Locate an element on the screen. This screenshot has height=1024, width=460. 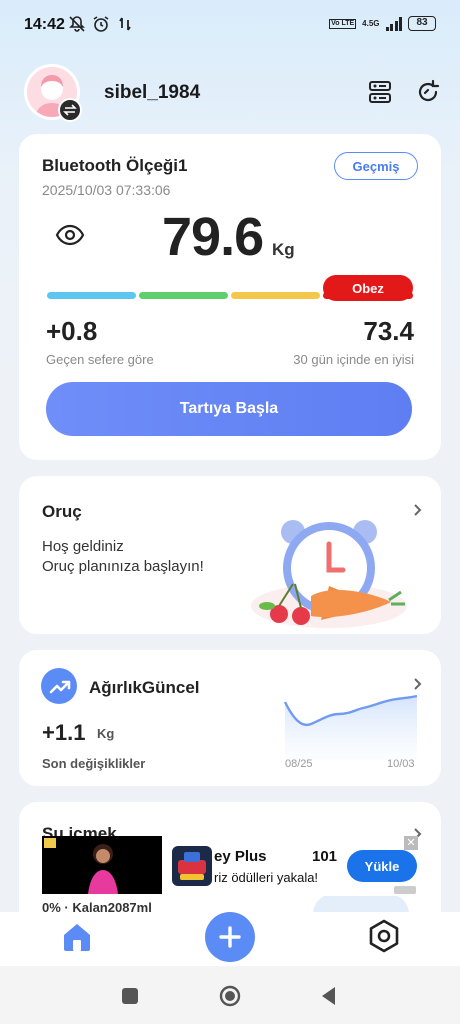
scale-device-name: Bluetooth Ölçeği1 is located at coordinates (115, 165).